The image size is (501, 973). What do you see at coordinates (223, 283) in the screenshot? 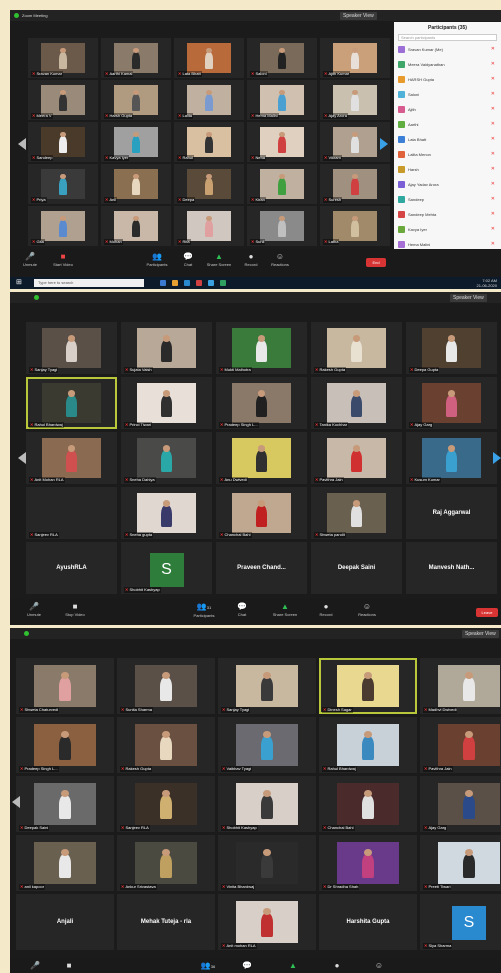
I see `app-icon` at bounding box center [223, 283].